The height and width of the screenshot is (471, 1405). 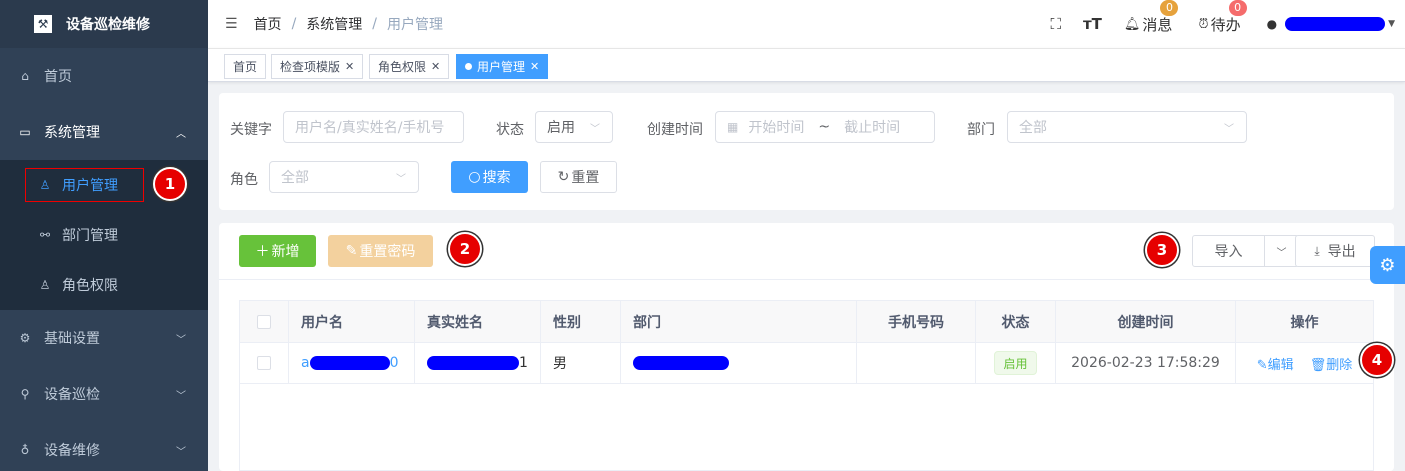 I want to click on header-actions: ⛶ ᴛT 🔔︎ 消息 0 ⏰︎ 待办 0 ● ▼, so click(x=1227, y=24).